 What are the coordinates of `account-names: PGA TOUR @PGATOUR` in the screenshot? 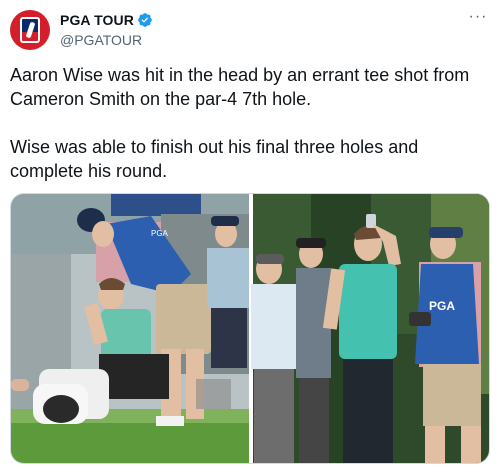 It's located at (106, 29).